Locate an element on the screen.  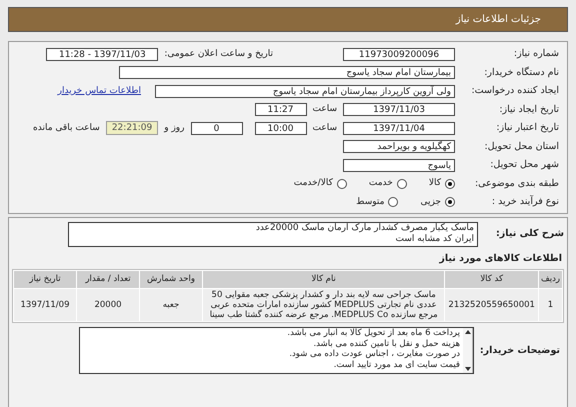
radio-label: متوسط is located at coordinates (370, 202).